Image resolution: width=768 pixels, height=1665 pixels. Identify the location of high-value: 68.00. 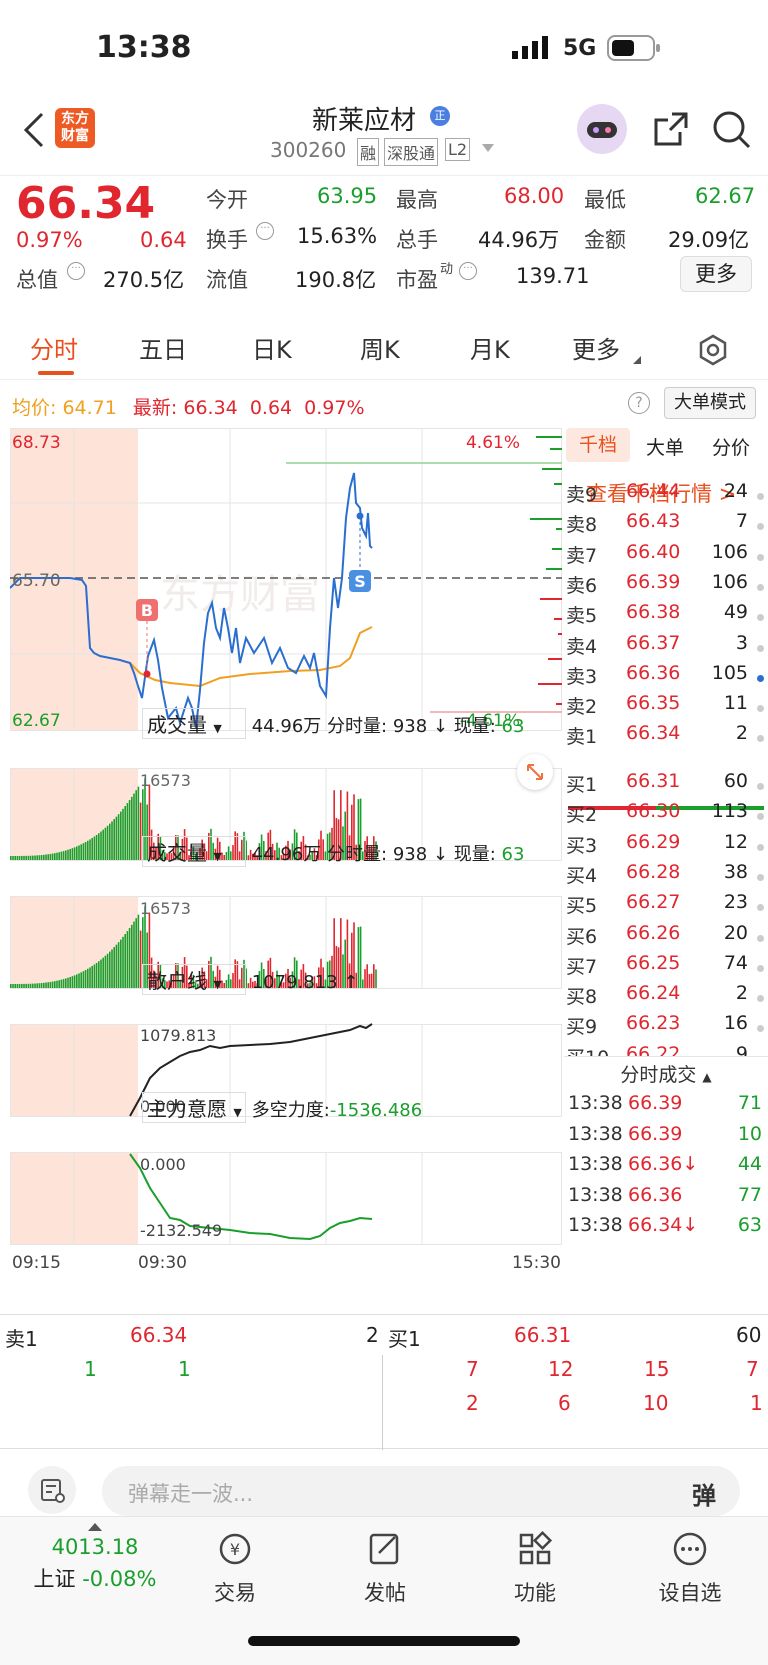
(534, 196).